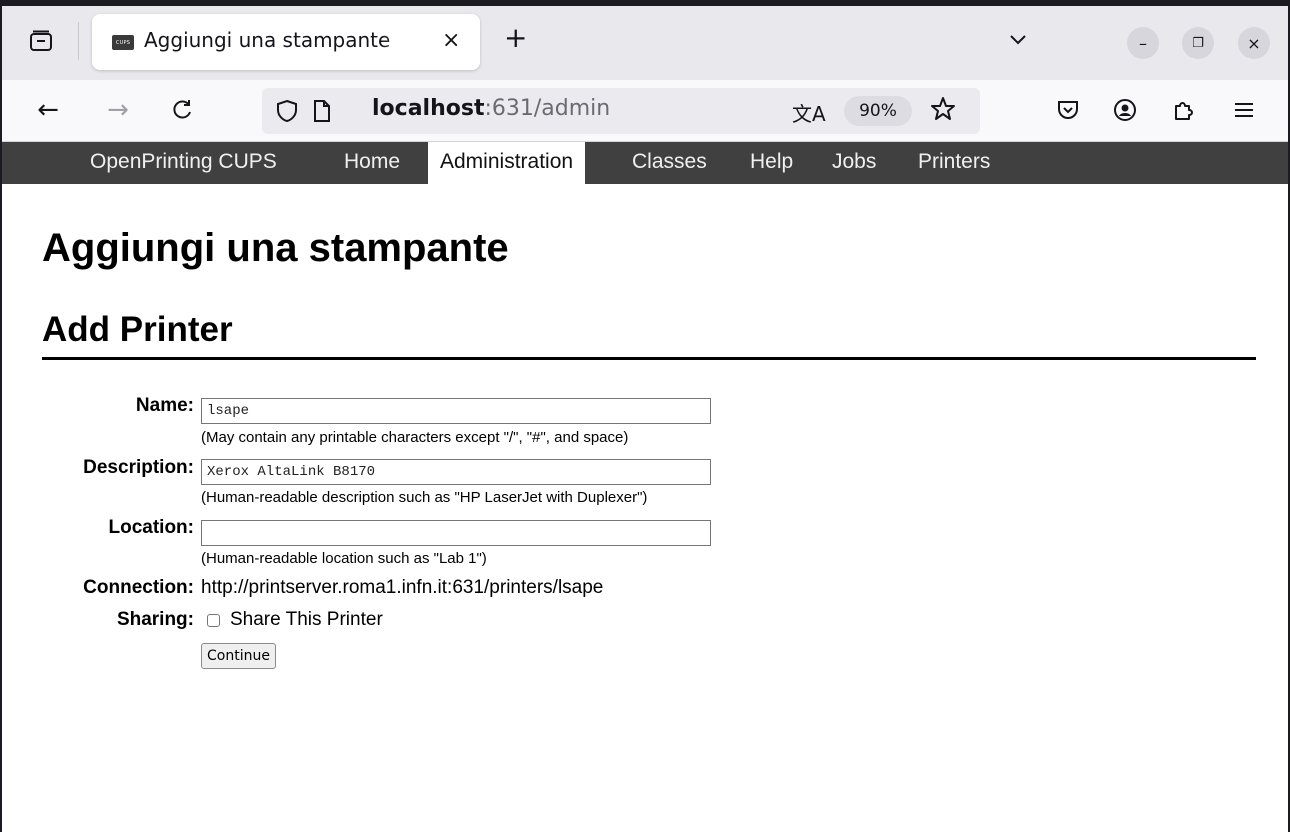 The width and height of the screenshot is (1290, 832). What do you see at coordinates (954, 163) in the screenshot?
I see `nav-printers: Printers` at bounding box center [954, 163].